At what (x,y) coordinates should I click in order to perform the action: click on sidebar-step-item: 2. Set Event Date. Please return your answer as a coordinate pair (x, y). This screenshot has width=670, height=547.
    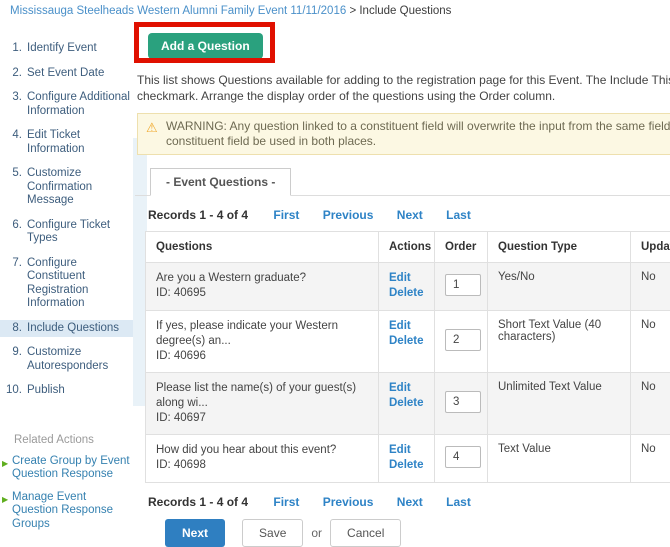
    Looking at the image, I should click on (67, 74).